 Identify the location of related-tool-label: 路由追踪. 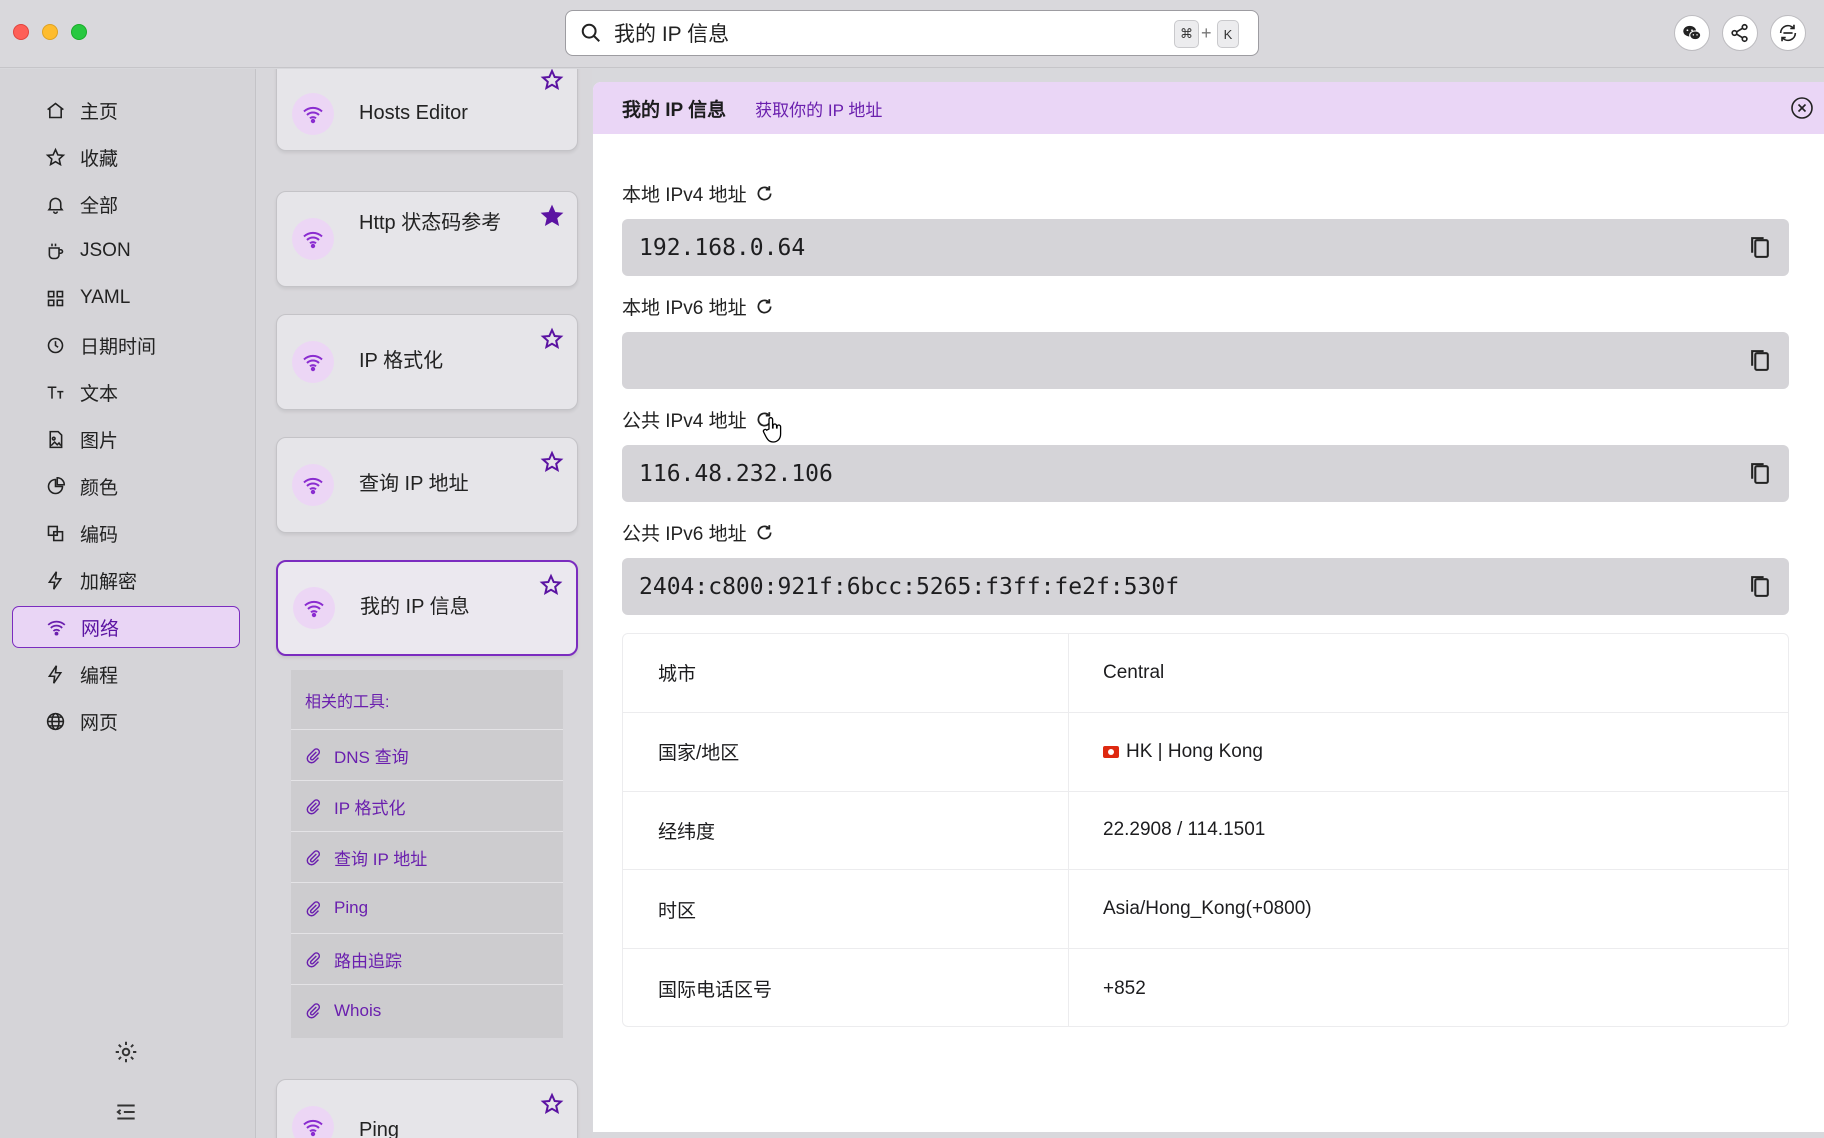
(368, 961).